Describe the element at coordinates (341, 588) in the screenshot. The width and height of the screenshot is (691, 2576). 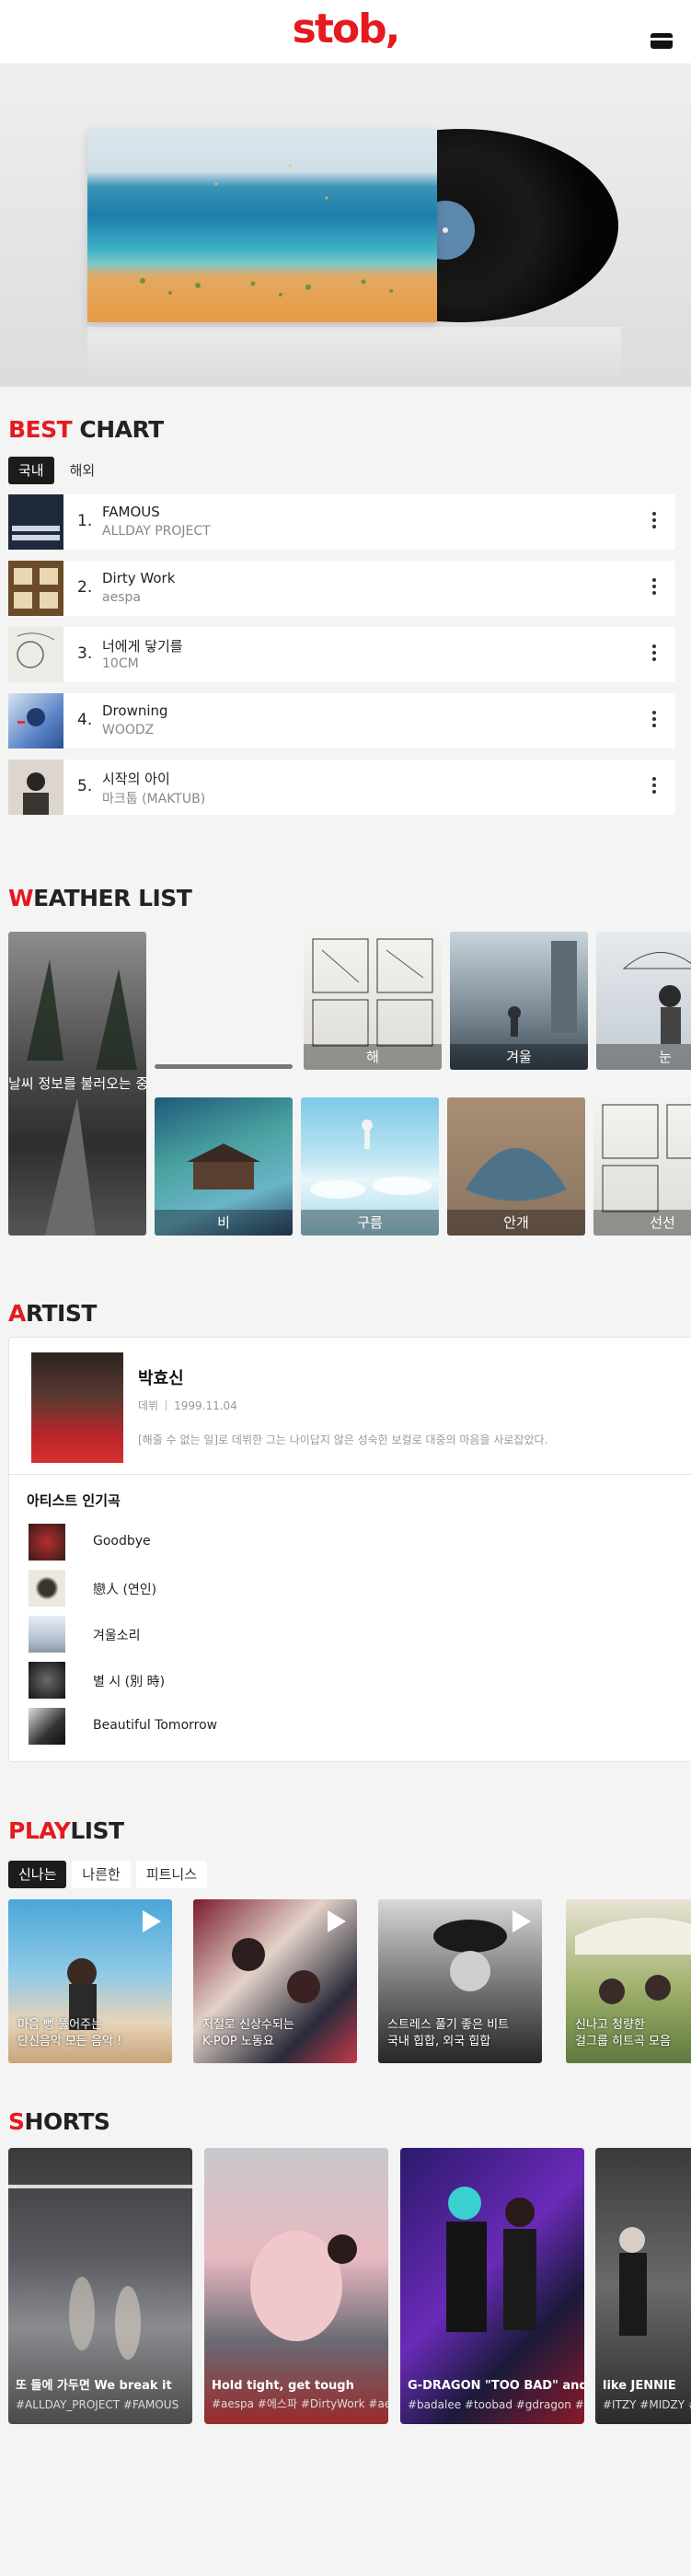
I see `chart-row: 2. Dirty Work aespa` at that location.